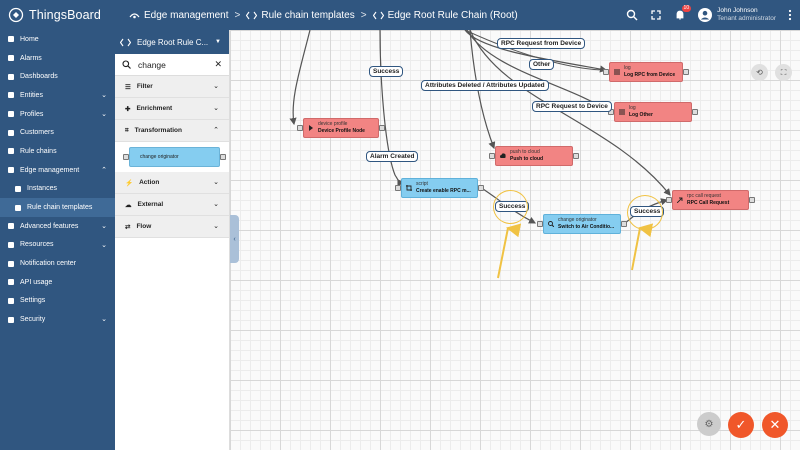  What do you see at coordinates (527, 158) in the screenshot?
I see `node-name: Push to cloud` at bounding box center [527, 158].